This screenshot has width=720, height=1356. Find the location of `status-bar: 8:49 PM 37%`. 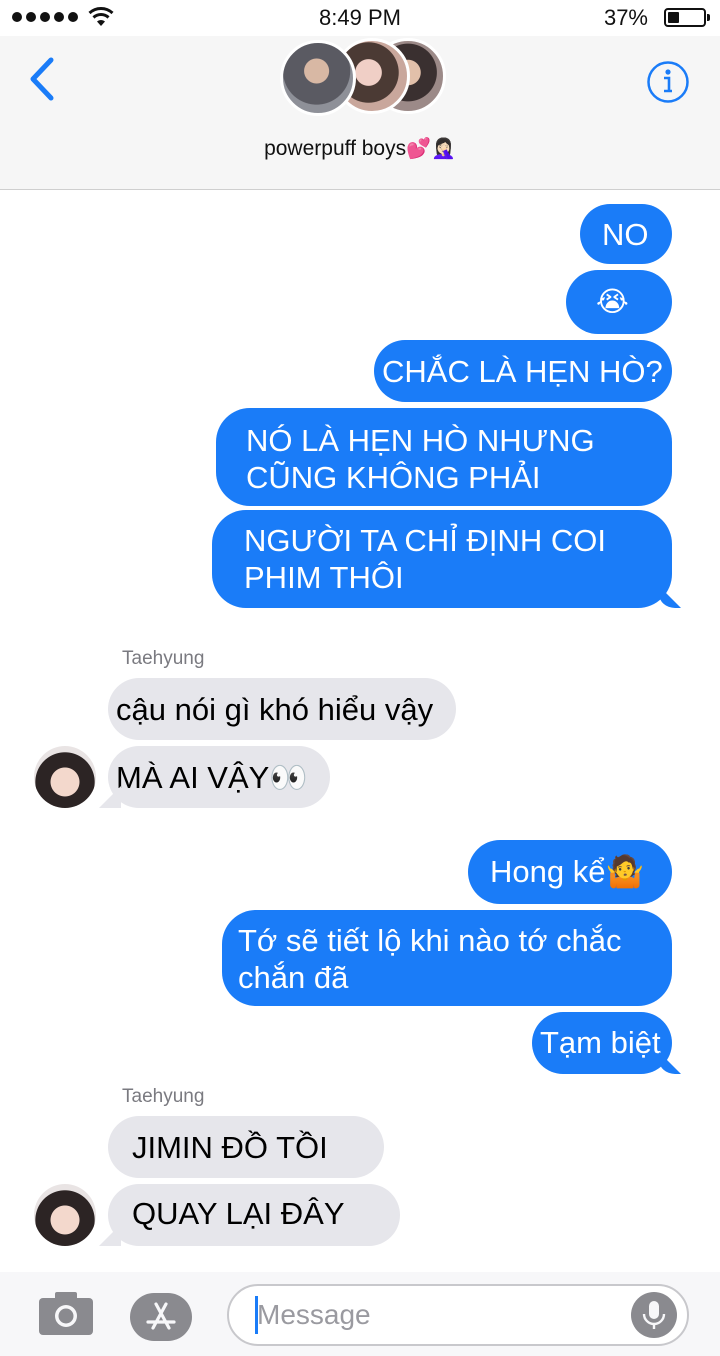

status-bar: 8:49 PM 37% is located at coordinates (360, 18).